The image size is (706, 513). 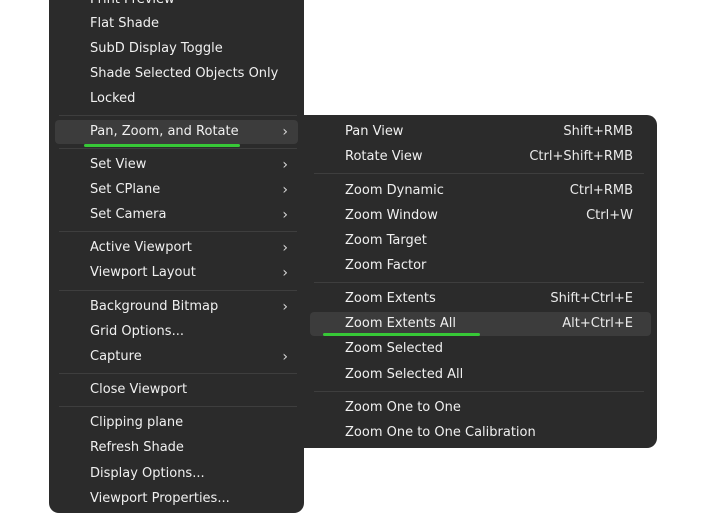 I want to click on menu-item-label: Set Camera, so click(x=128, y=214).